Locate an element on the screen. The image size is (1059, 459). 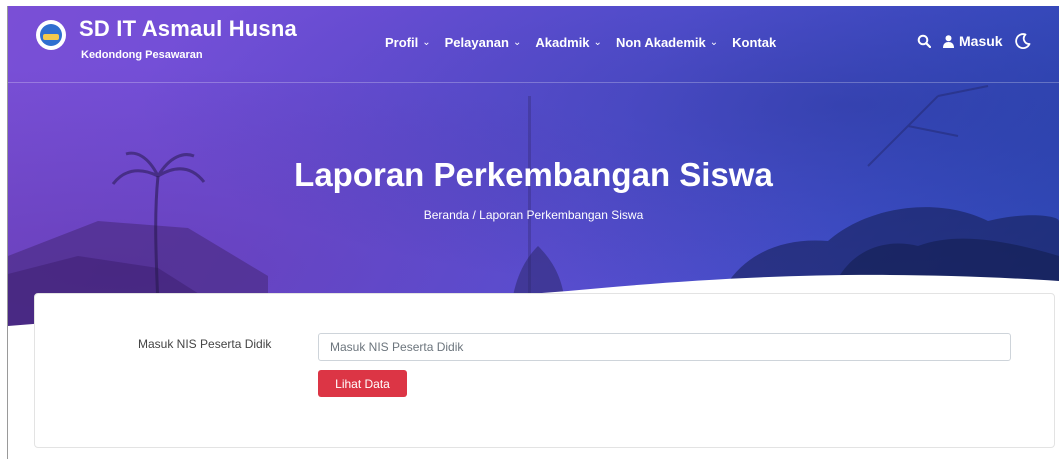
breadcrumb-current: Laporan Perkembangan Siswa is located at coordinates (561, 215).